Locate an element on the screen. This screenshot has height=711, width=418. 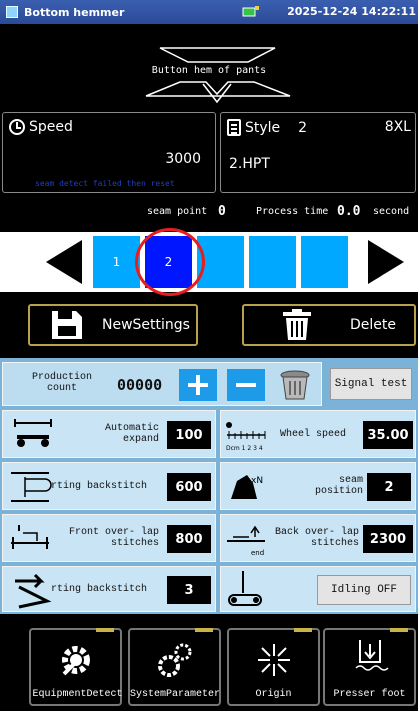
automatic-expand-value: 100 is located at coordinates (189, 435).